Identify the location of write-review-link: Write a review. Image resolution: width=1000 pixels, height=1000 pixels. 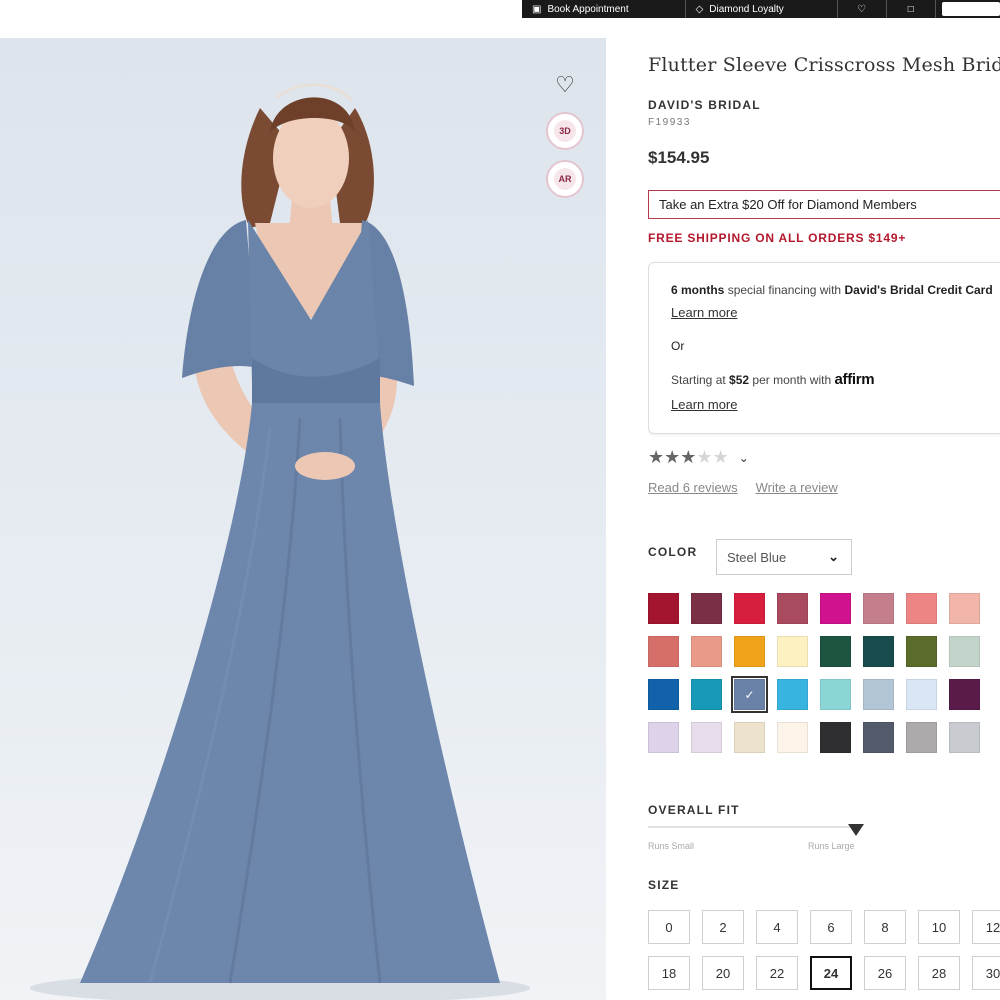
(797, 487).